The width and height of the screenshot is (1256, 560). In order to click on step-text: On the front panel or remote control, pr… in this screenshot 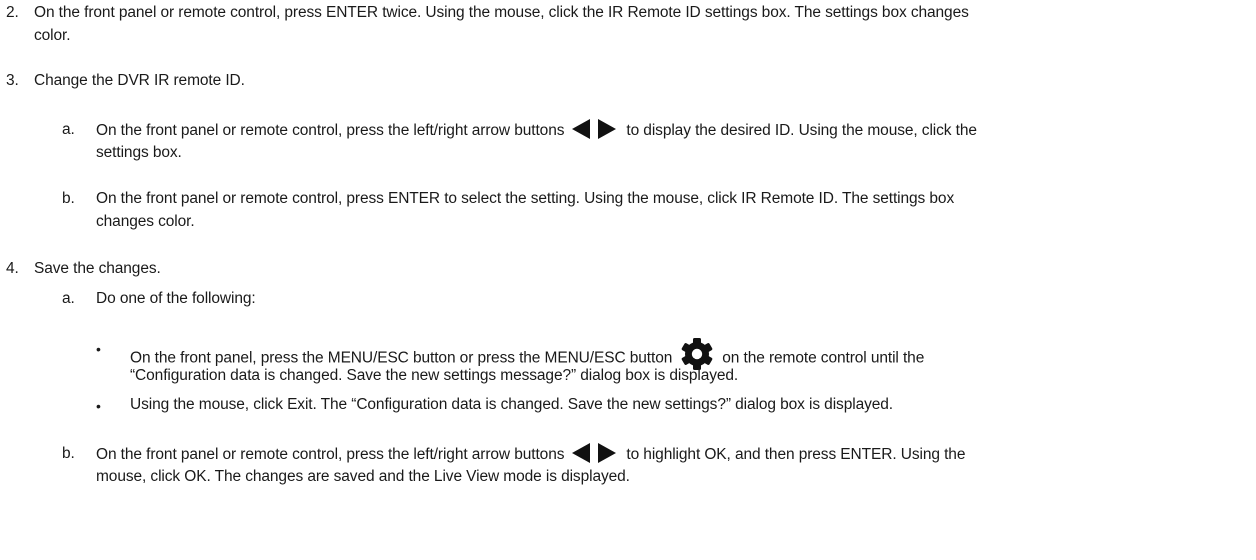, I will do `click(501, 12)`.